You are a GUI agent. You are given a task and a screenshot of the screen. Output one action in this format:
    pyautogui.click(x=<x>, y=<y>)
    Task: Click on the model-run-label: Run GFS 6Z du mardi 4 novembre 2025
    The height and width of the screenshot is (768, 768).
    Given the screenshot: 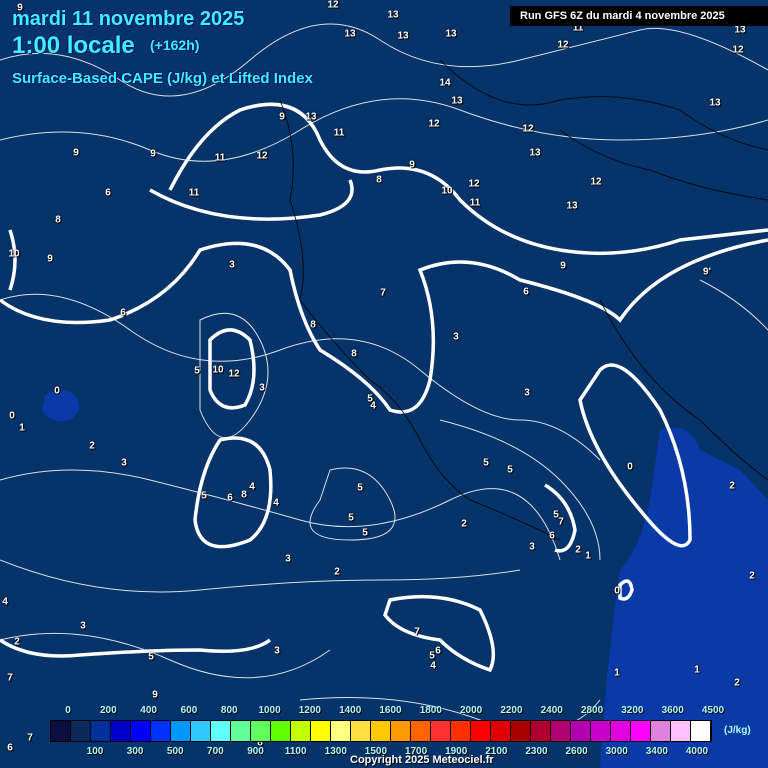 What is the action you would take?
    pyautogui.click(x=639, y=16)
    